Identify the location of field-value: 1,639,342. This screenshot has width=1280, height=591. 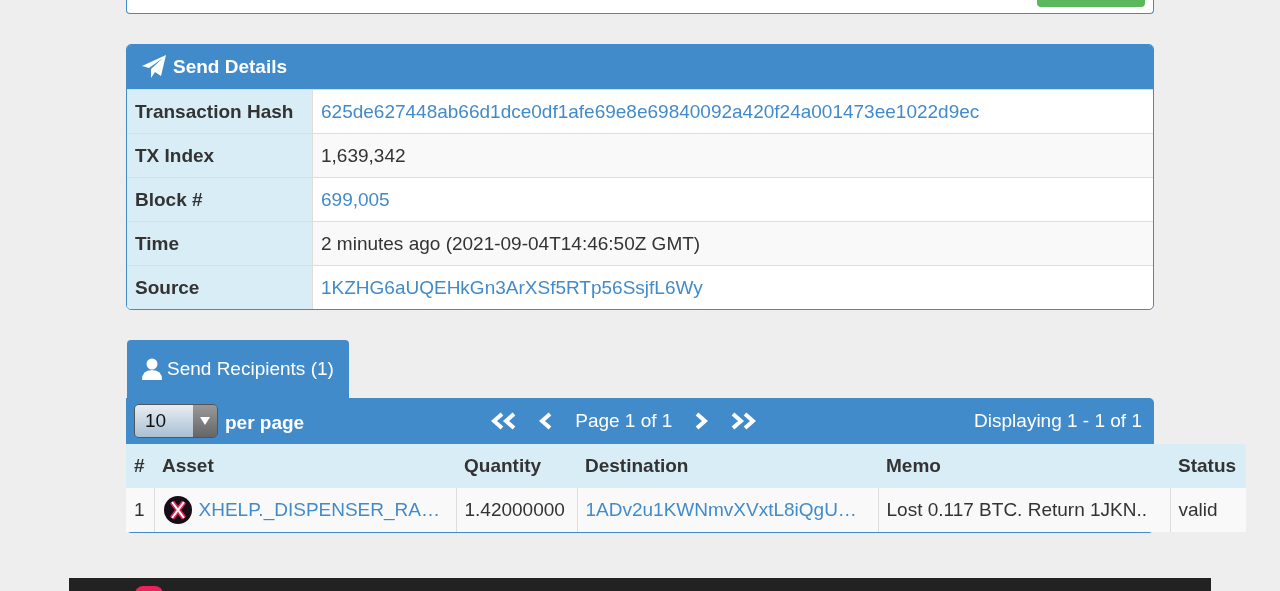
(363, 155).